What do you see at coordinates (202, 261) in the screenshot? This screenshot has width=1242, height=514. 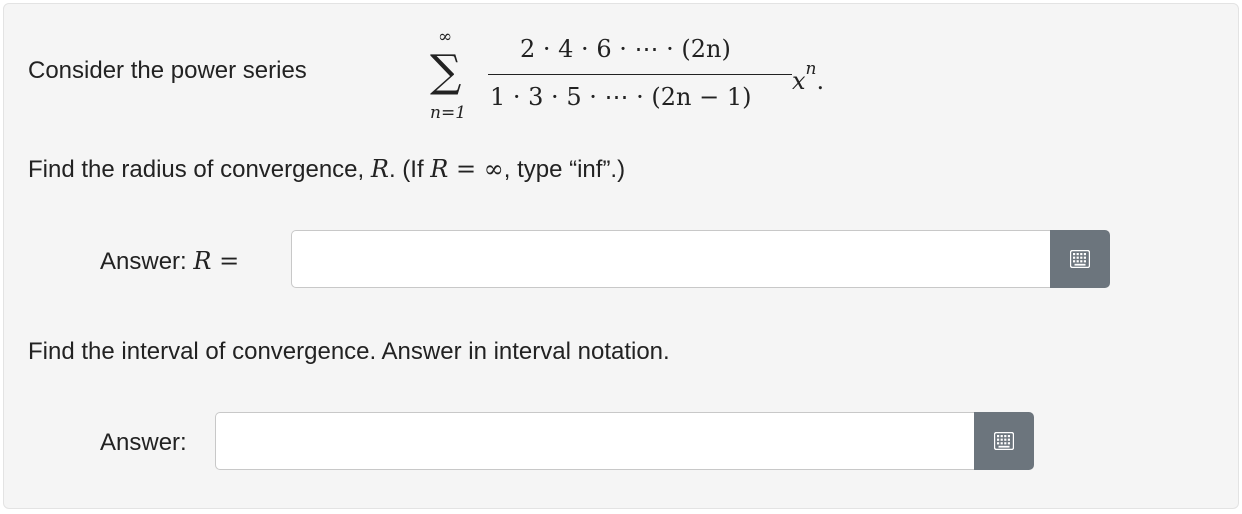 I see `radius-answer-label-var: R` at bounding box center [202, 261].